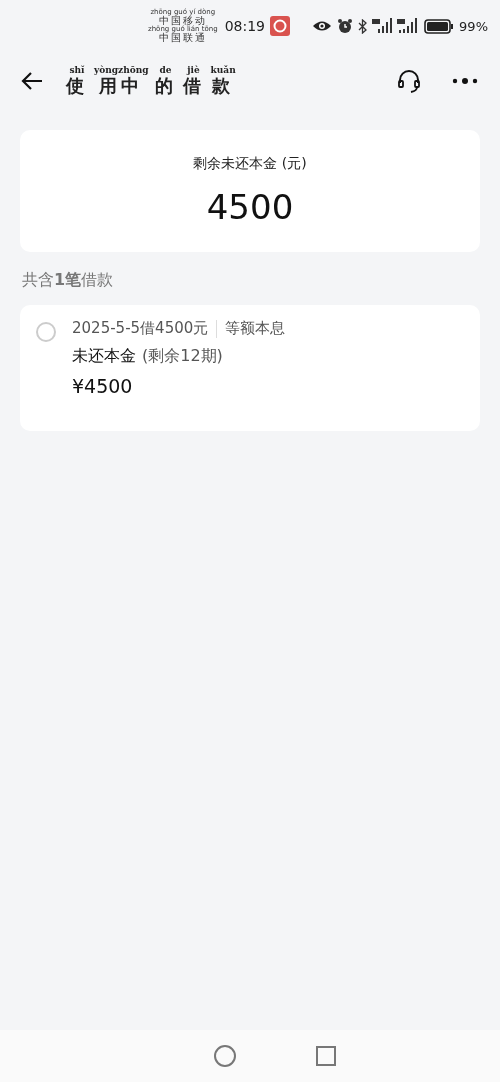 Image resolution: width=500 pixels, height=1082 pixels. What do you see at coordinates (223, 71) in the screenshot?
I see `pinyin-annotation: kuǎn` at bounding box center [223, 71].